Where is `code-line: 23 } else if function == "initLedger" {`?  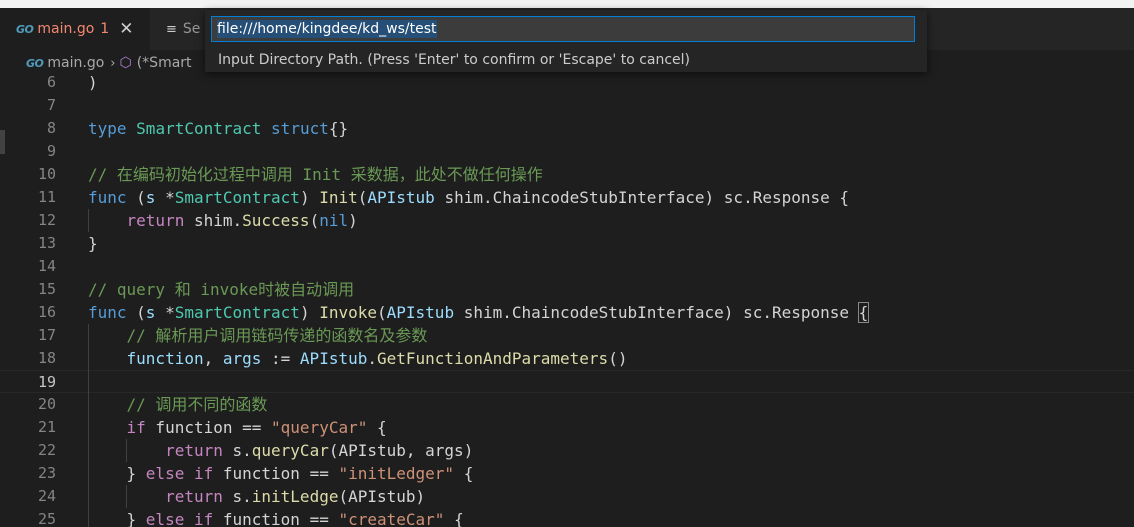
code-line: 23 } else if function == "initLedger" { is located at coordinates (567, 473).